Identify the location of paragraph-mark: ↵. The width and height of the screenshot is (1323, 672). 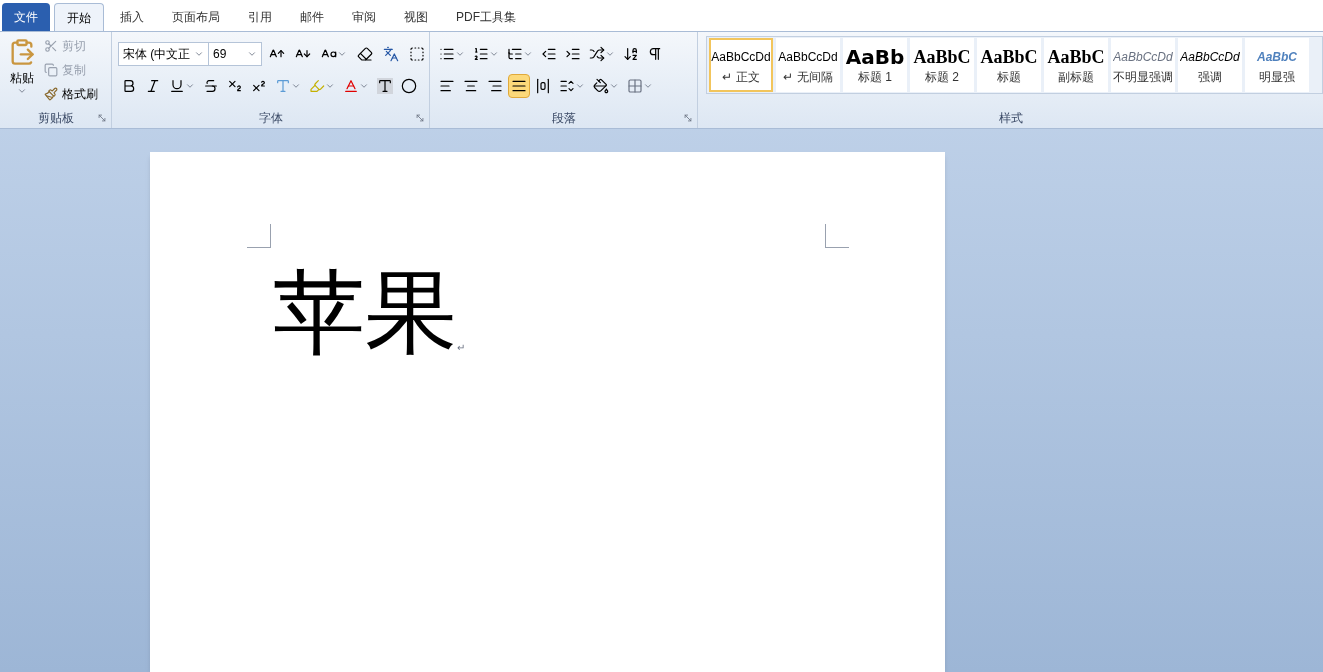
(461, 348).